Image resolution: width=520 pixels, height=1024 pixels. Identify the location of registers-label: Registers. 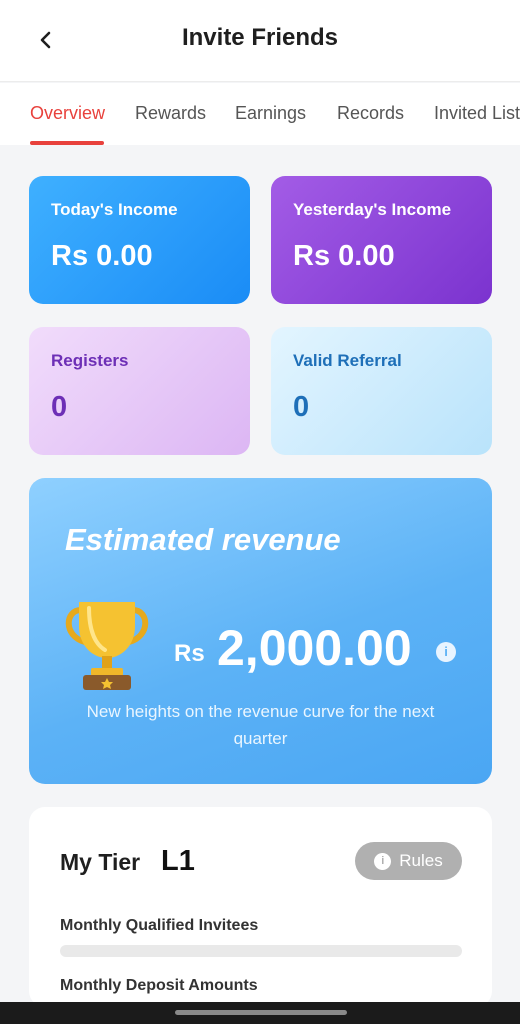
(90, 360).